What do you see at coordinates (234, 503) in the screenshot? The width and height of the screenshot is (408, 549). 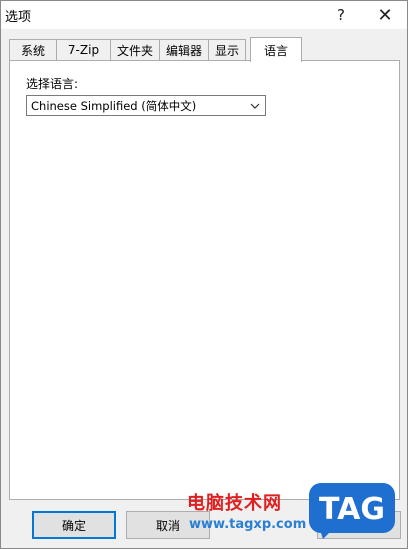 I see `watermark-site-name: 电脑技术网` at bounding box center [234, 503].